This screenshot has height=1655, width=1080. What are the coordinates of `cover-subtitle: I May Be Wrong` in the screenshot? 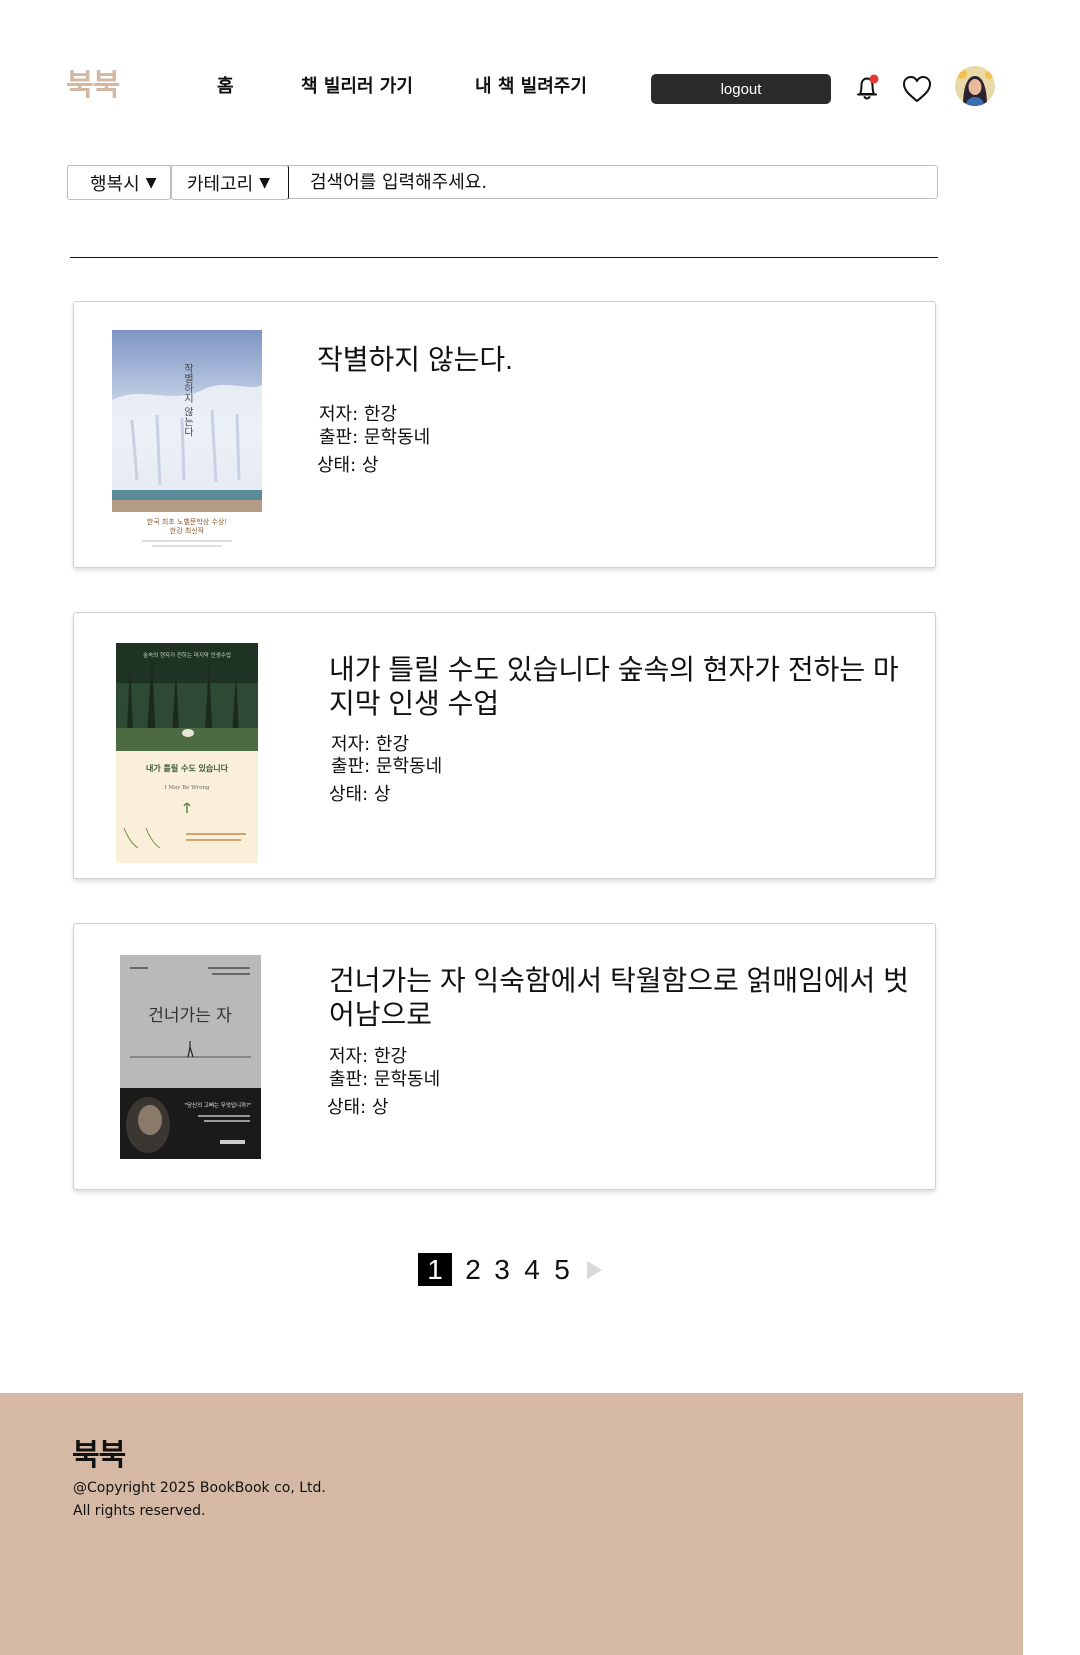 It's located at (187, 788).